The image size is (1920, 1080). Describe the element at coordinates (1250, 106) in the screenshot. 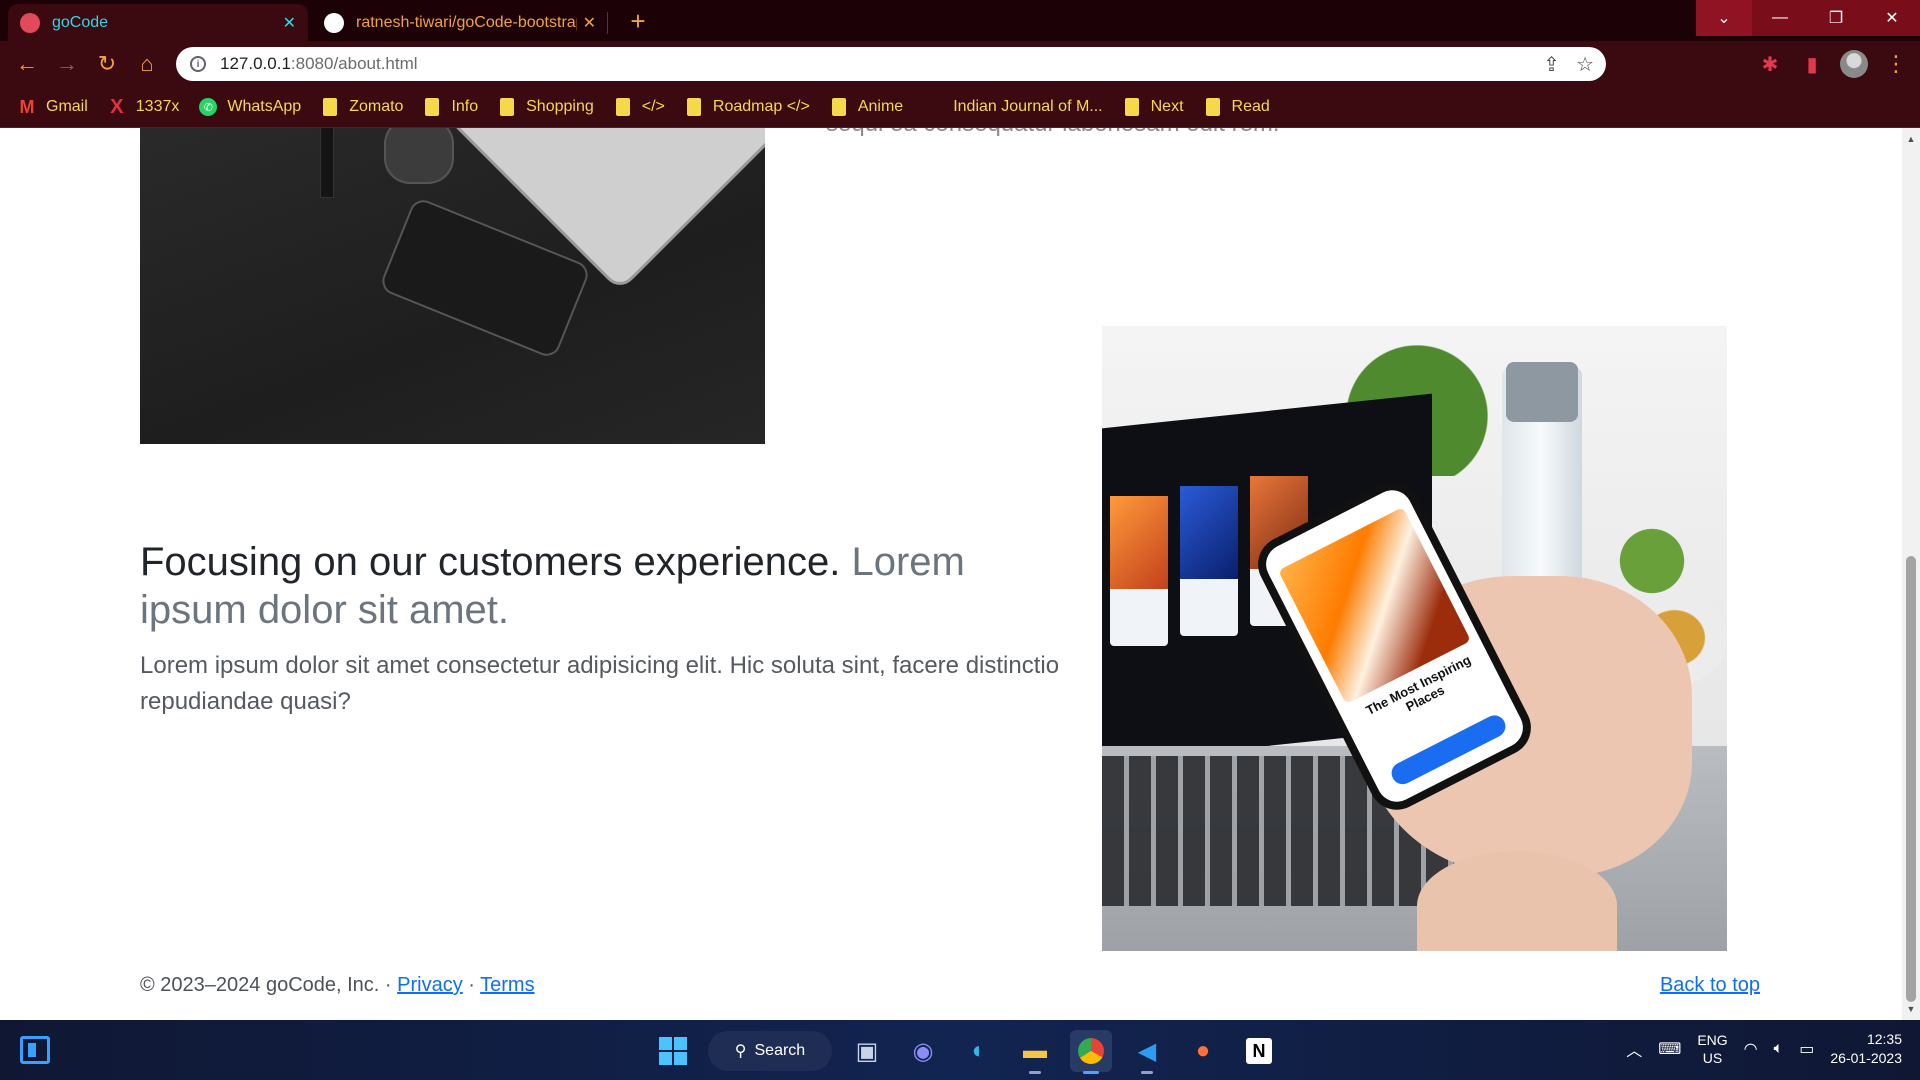

I see `bookmark-label: Read` at that location.